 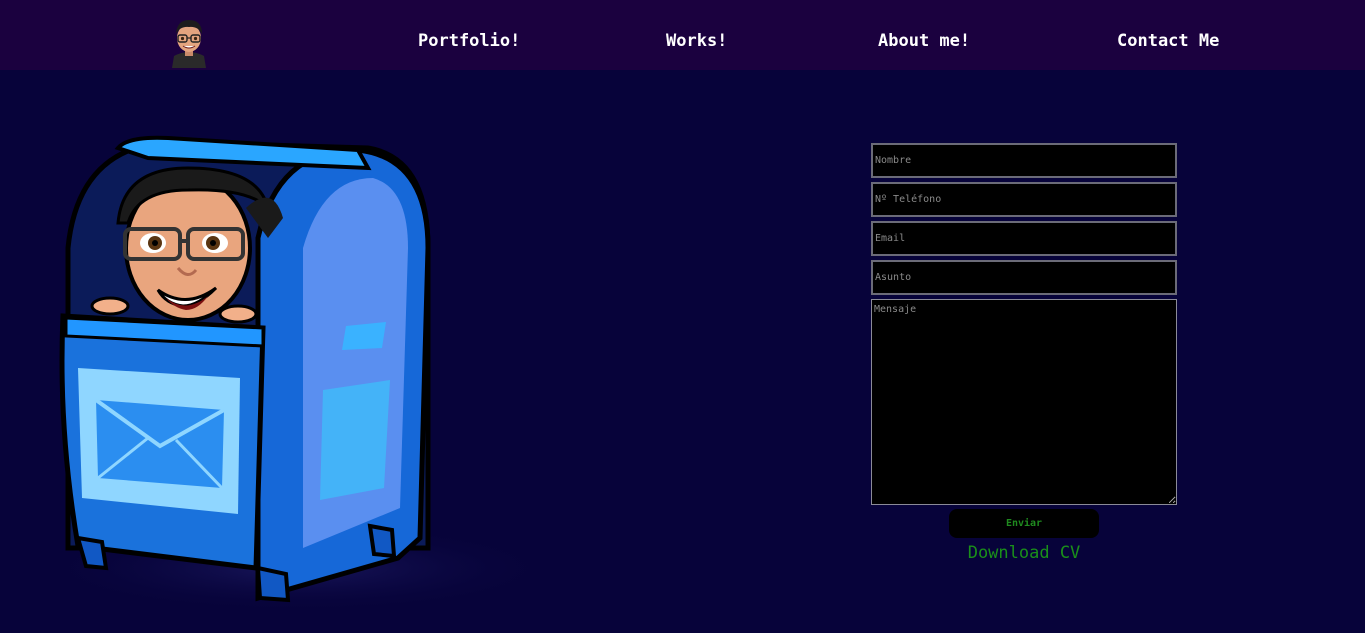 What do you see at coordinates (1024, 277) in the screenshot?
I see `subject-field` at bounding box center [1024, 277].